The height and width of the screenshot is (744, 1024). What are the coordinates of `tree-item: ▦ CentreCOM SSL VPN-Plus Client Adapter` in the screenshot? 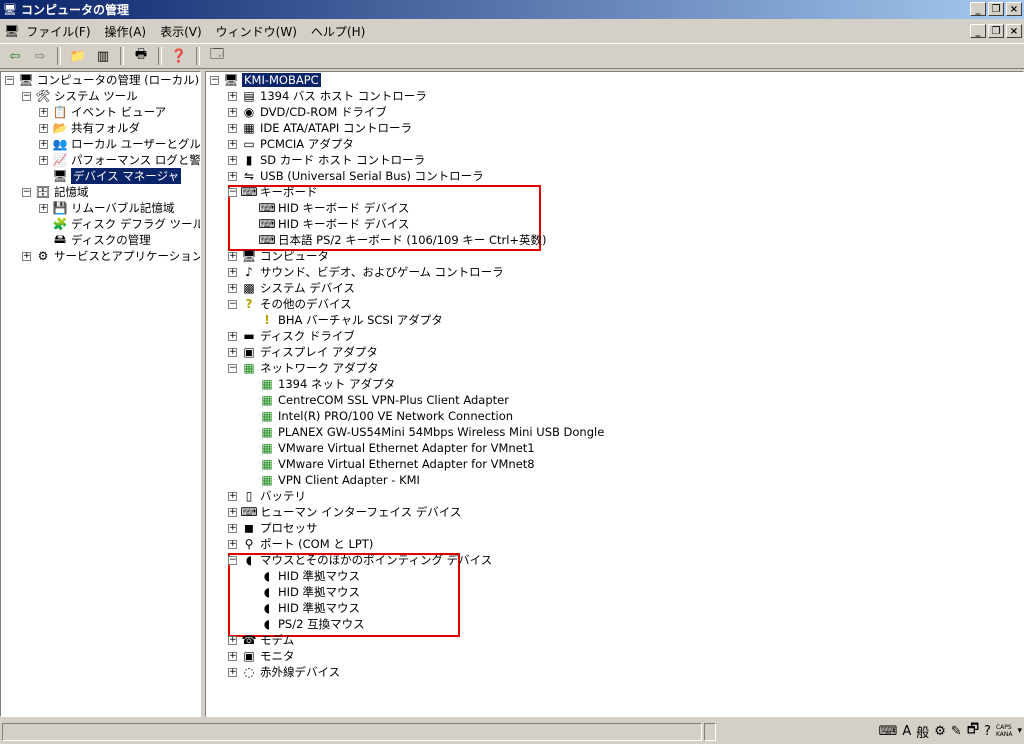 It's located at (377, 400).